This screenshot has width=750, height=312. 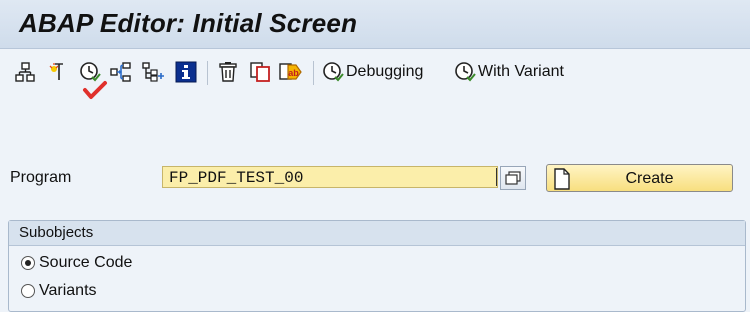 What do you see at coordinates (28, 291) in the screenshot?
I see `radio-button` at bounding box center [28, 291].